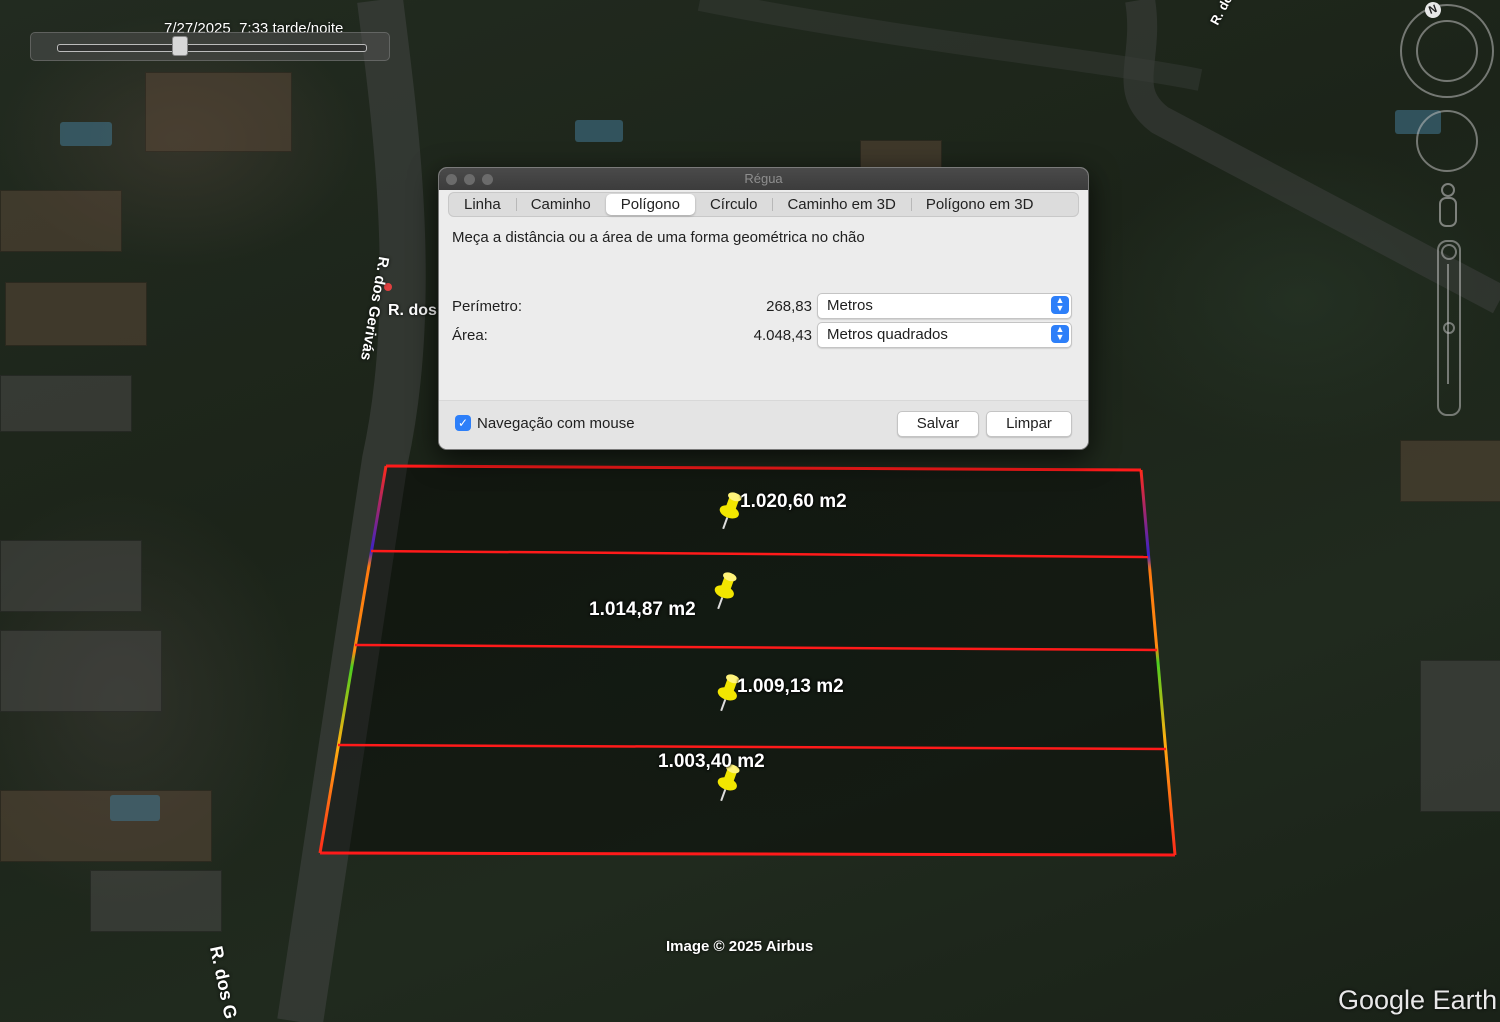 The height and width of the screenshot is (1022, 1500). I want to click on perimeter-label: Perímetro:, so click(487, 306).